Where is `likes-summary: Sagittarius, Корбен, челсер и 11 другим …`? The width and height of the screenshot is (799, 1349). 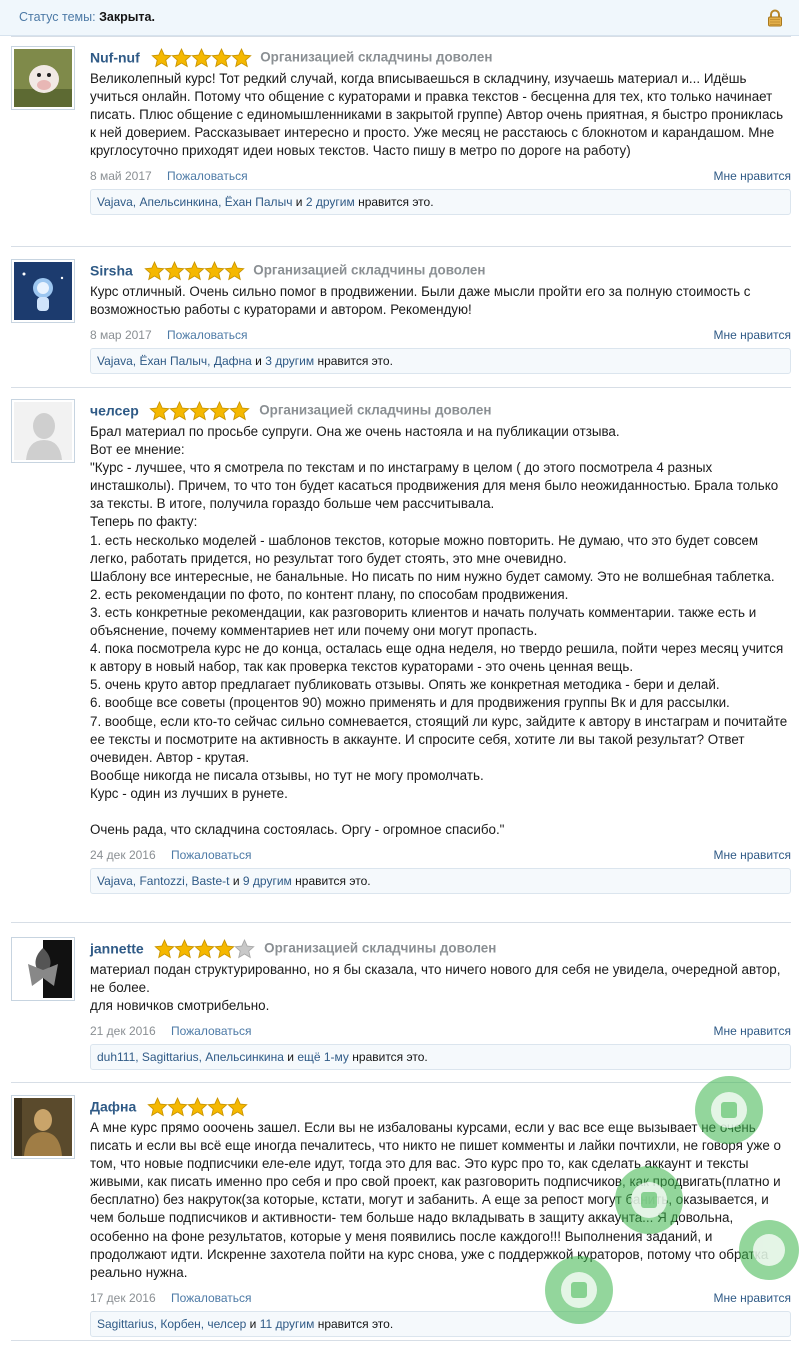
likes-summary: Sagittarius, Корбен, челсер и 11 другим … is located at coordinates (440, 1323).